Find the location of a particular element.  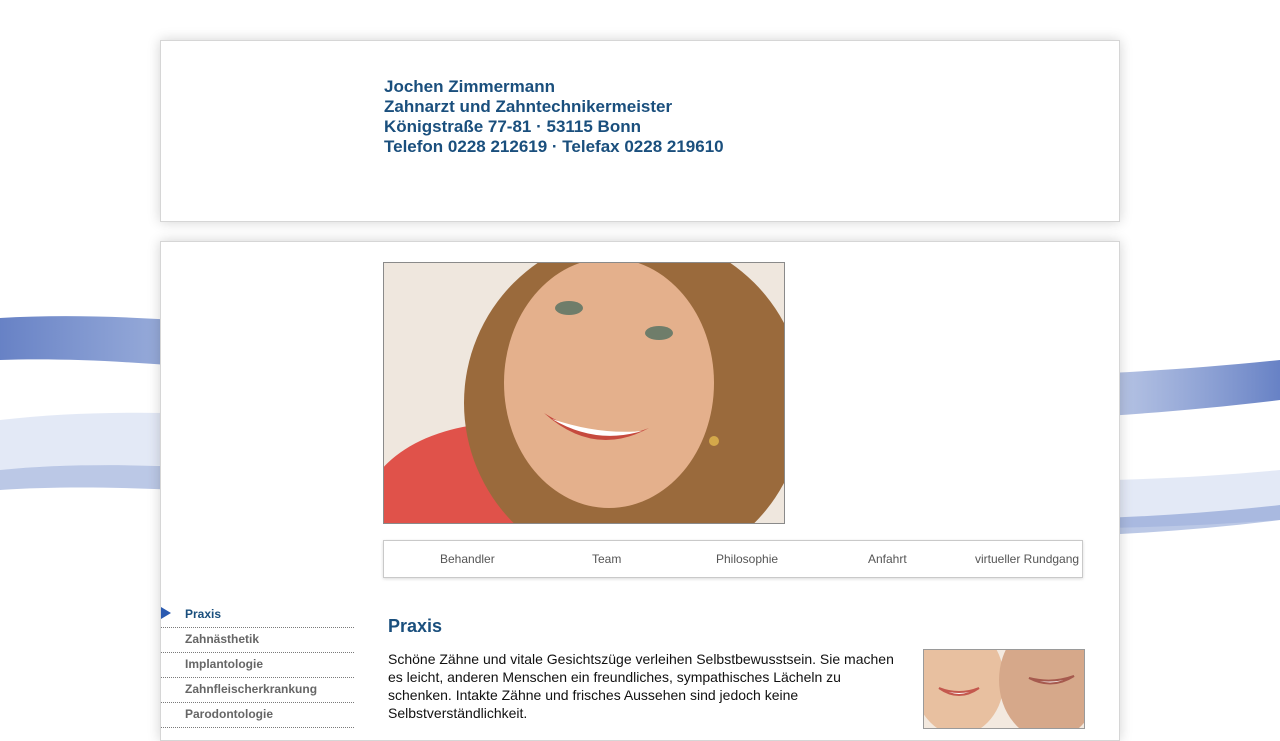

nav-behandler: Behandler is located at coordinates (467, 559).